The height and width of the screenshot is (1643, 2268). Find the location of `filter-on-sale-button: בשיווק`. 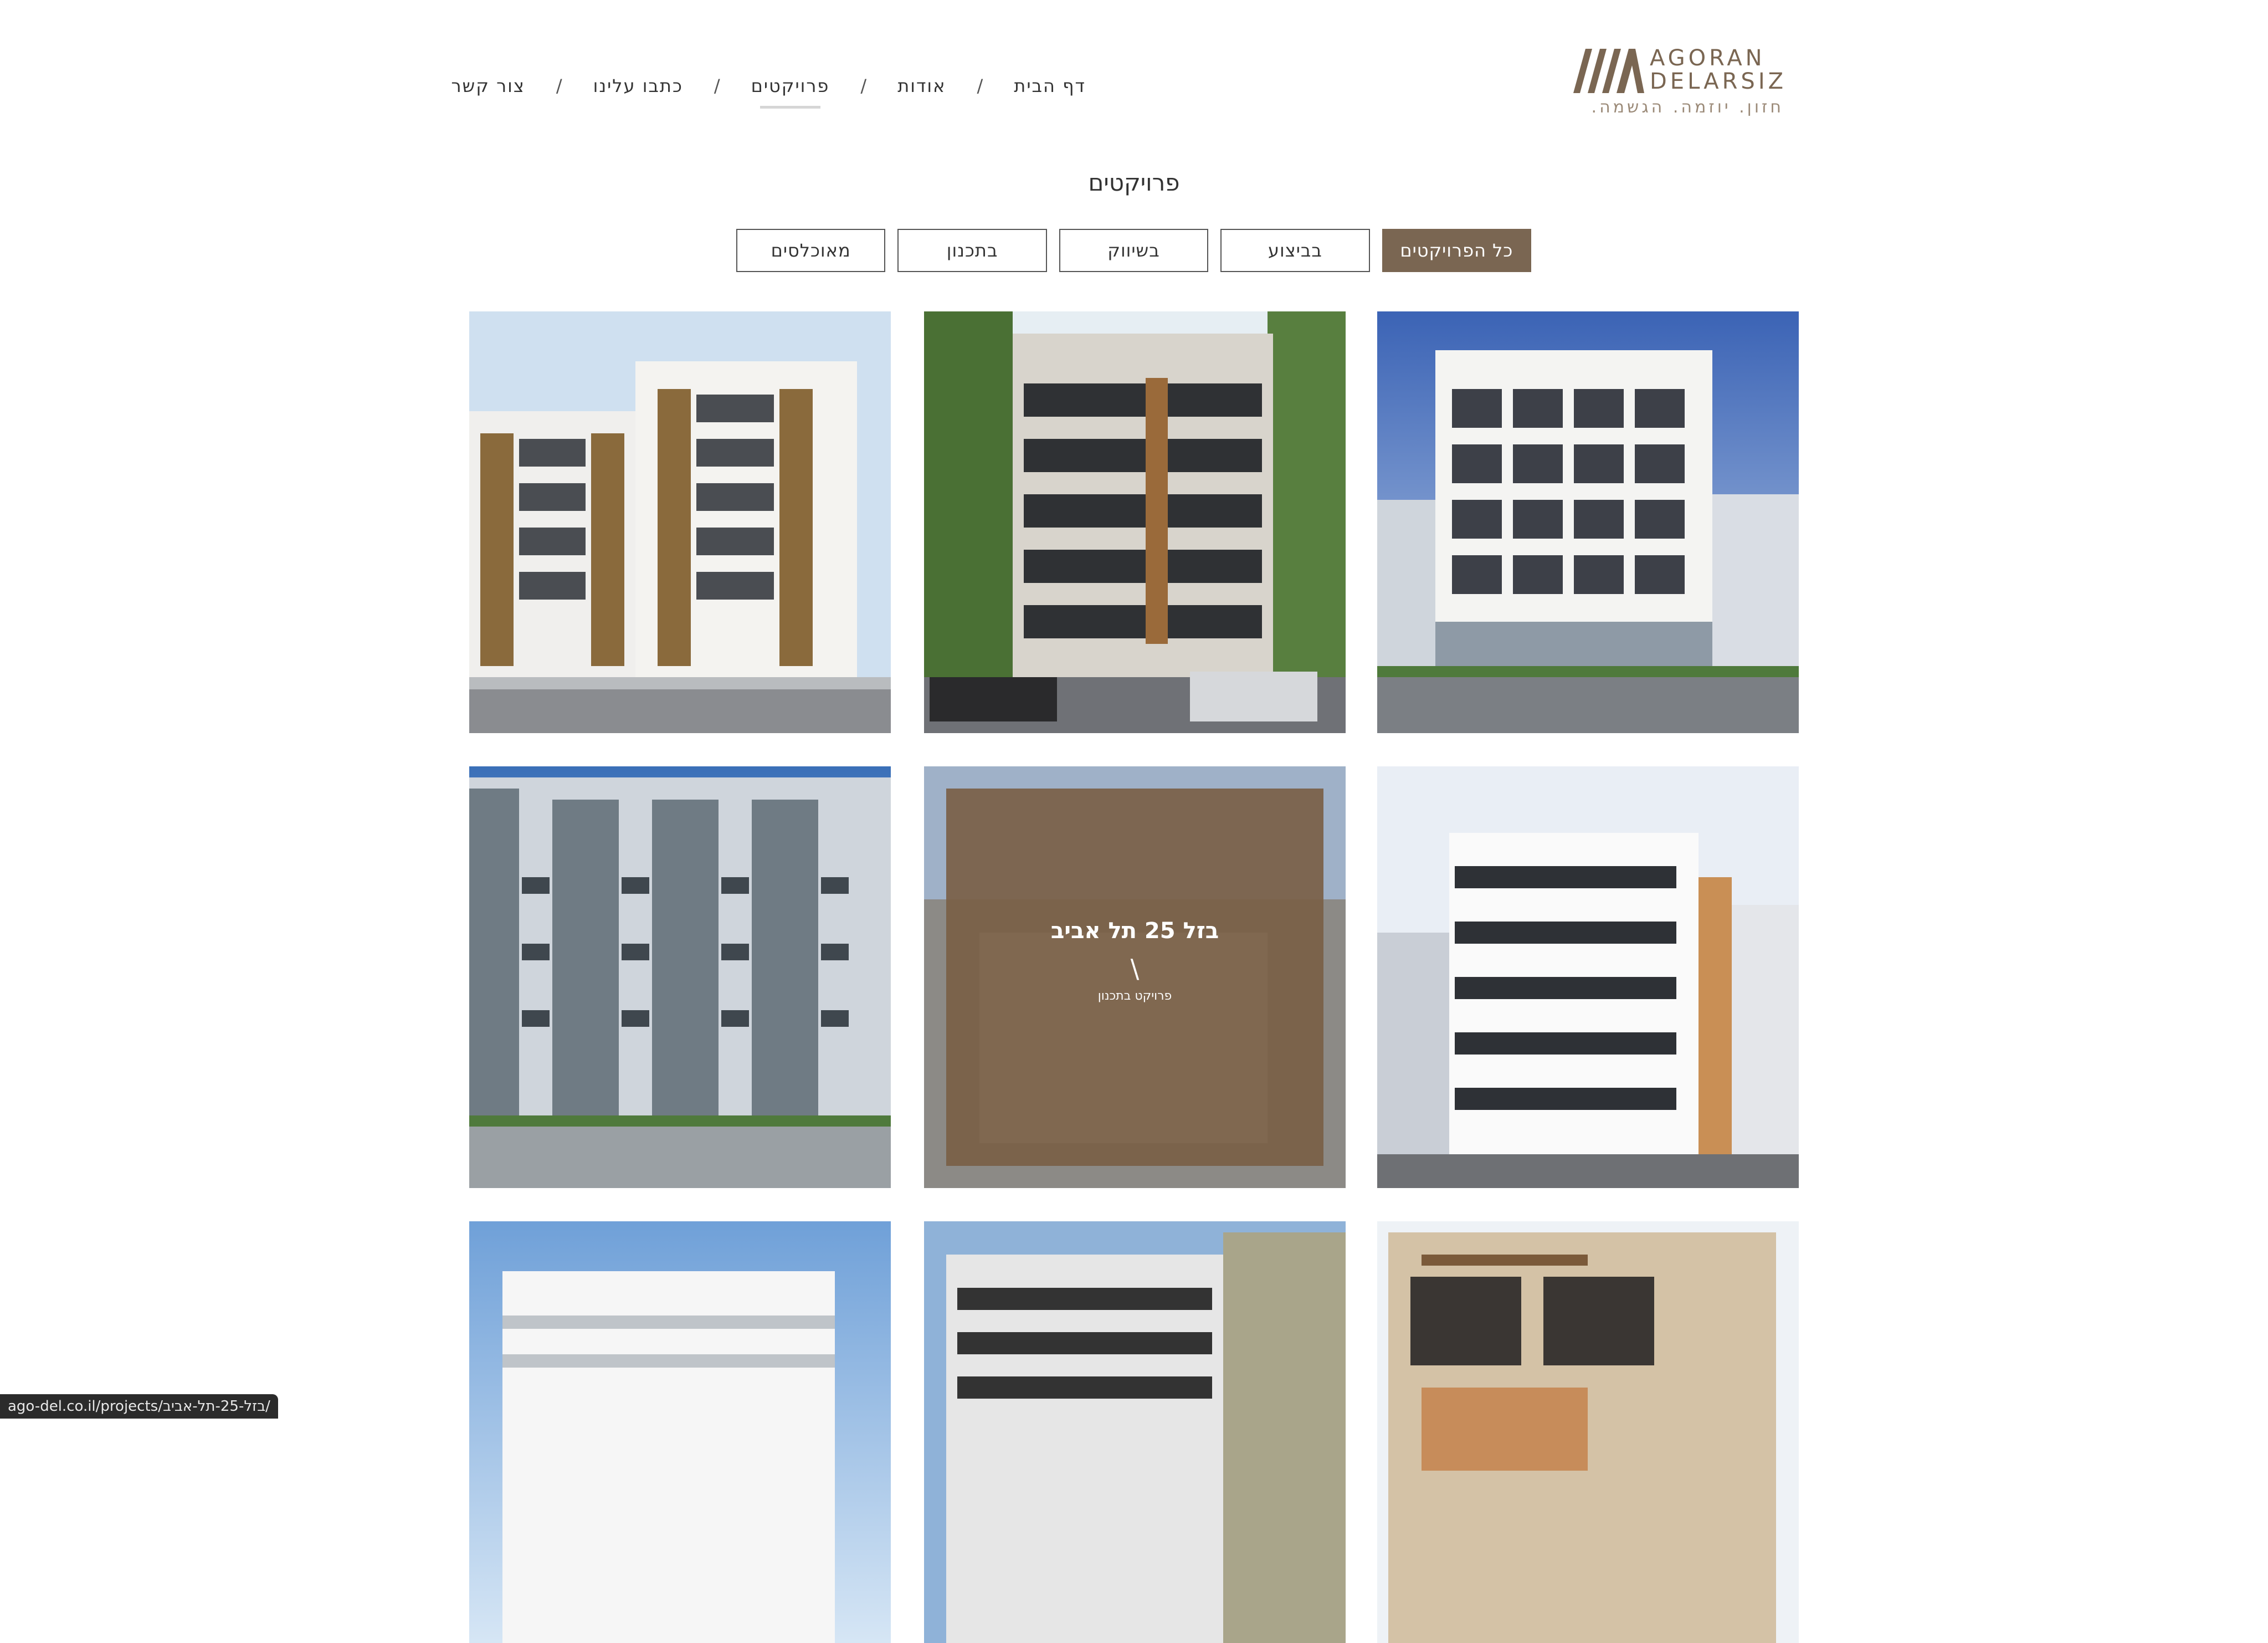

filter-on-sale-button: בשיווק is located at coordinates (1134, 250).